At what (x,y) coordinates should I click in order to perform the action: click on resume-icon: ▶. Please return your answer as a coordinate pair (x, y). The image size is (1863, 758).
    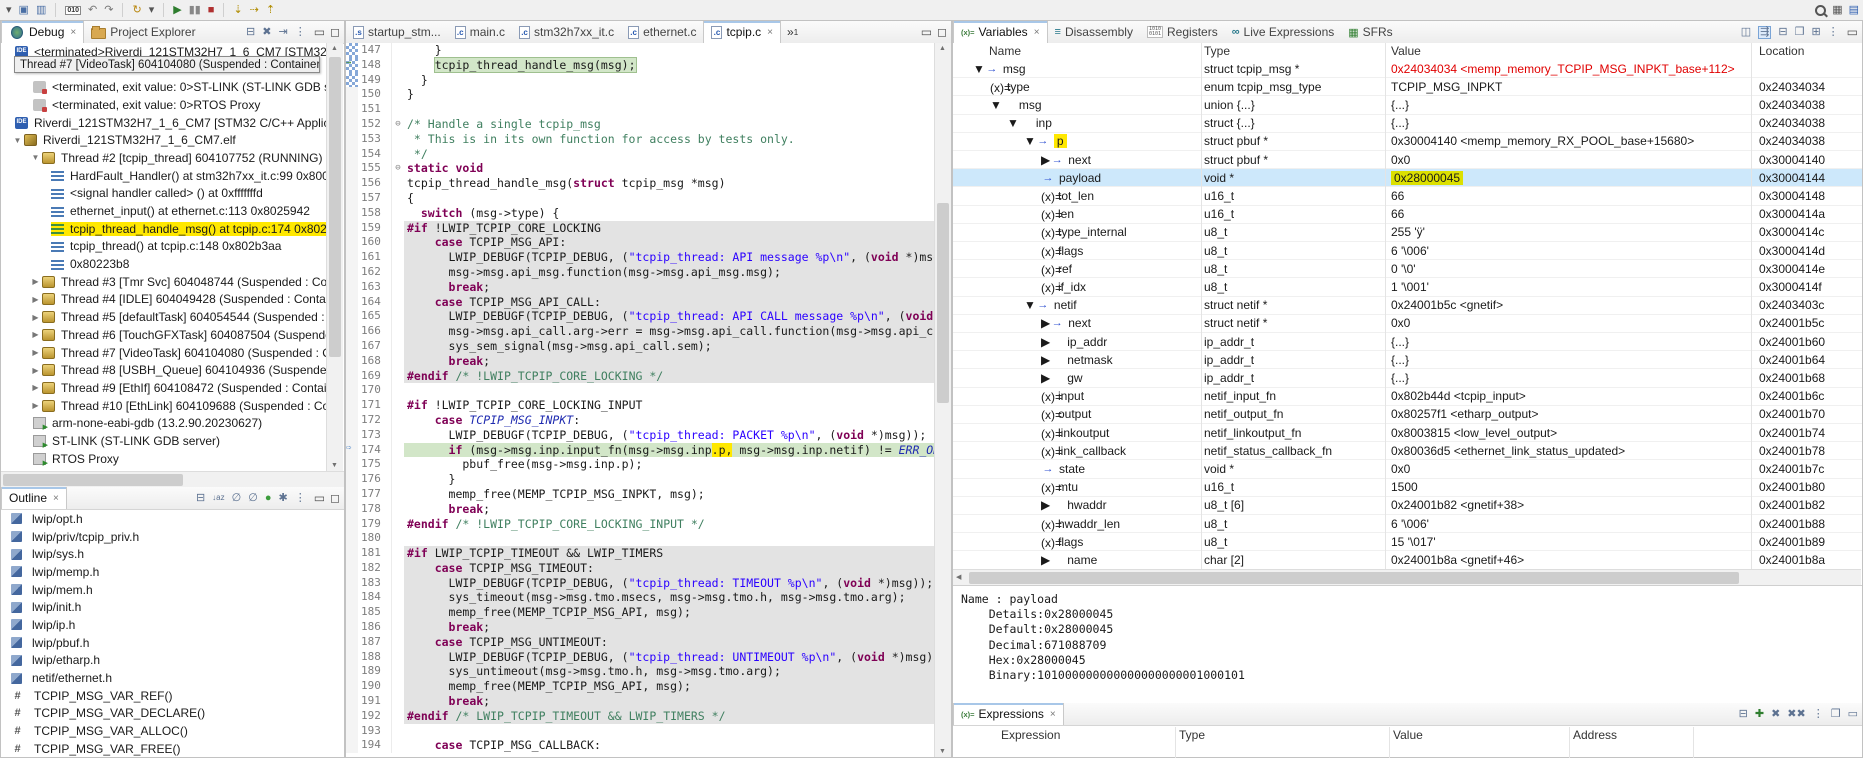
    Looking at the image, I should click on (177, 10).